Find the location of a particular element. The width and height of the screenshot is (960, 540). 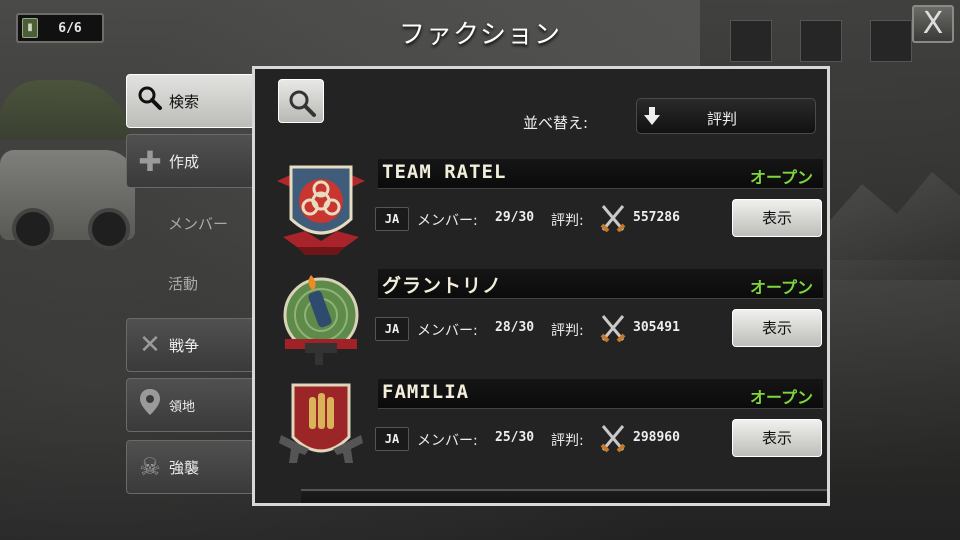

down-arrow-icon is located at coordinates (652, 116).